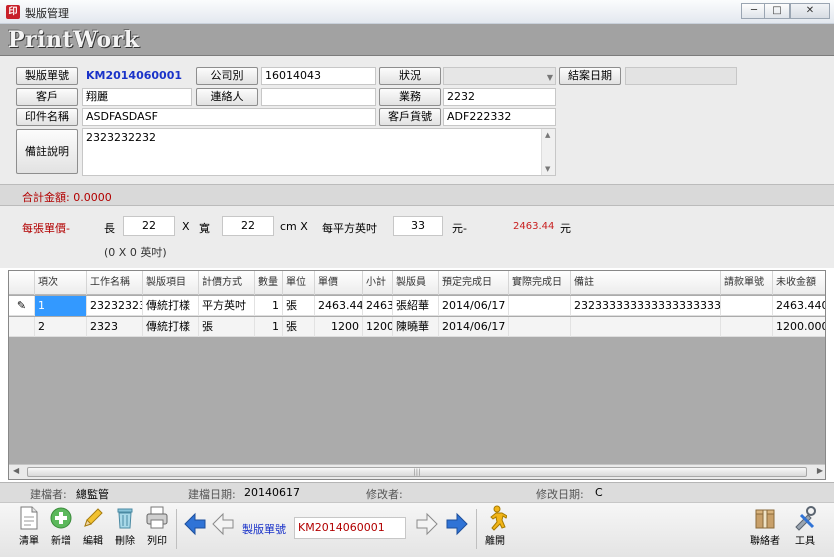 The width and height of the screenshot is (834, 557). Describe the element at coordinates (61, 528) in the screenshot. I see `add-button: 新增` at that location.